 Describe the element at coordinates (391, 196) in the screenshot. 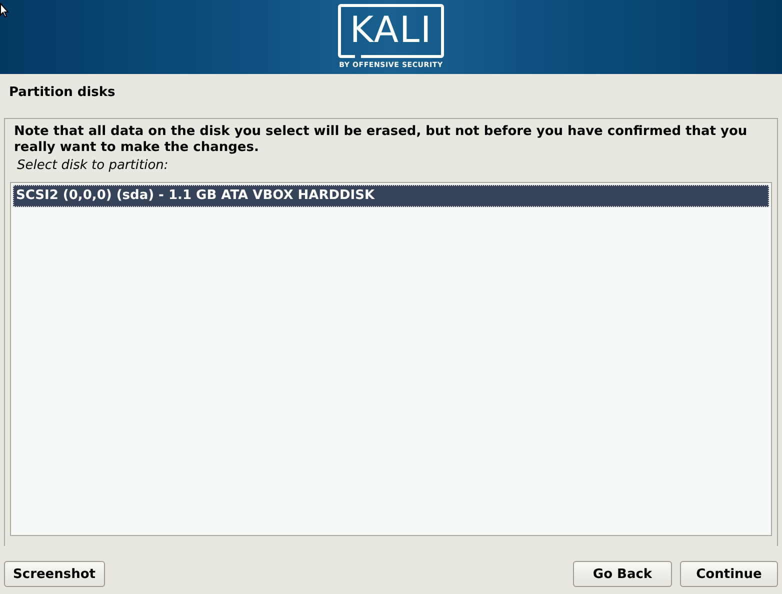

I see `disk-list-item: SCSI2 (0,0,0) (sda) - 1.1 GB ATA VBOX HARDDISK` at that location.